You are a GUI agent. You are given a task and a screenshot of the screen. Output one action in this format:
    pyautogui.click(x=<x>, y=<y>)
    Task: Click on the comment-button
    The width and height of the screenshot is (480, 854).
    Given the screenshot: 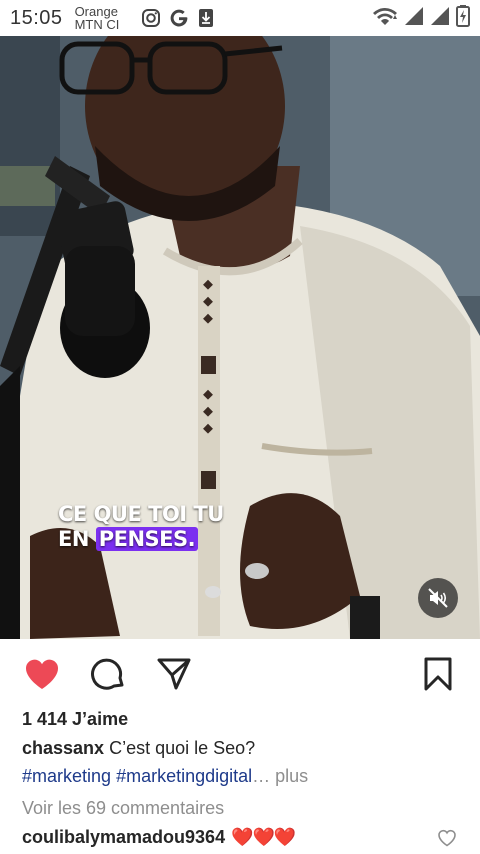 What is the action you would take?
    pyautogui.click(x=108, y=674)
    